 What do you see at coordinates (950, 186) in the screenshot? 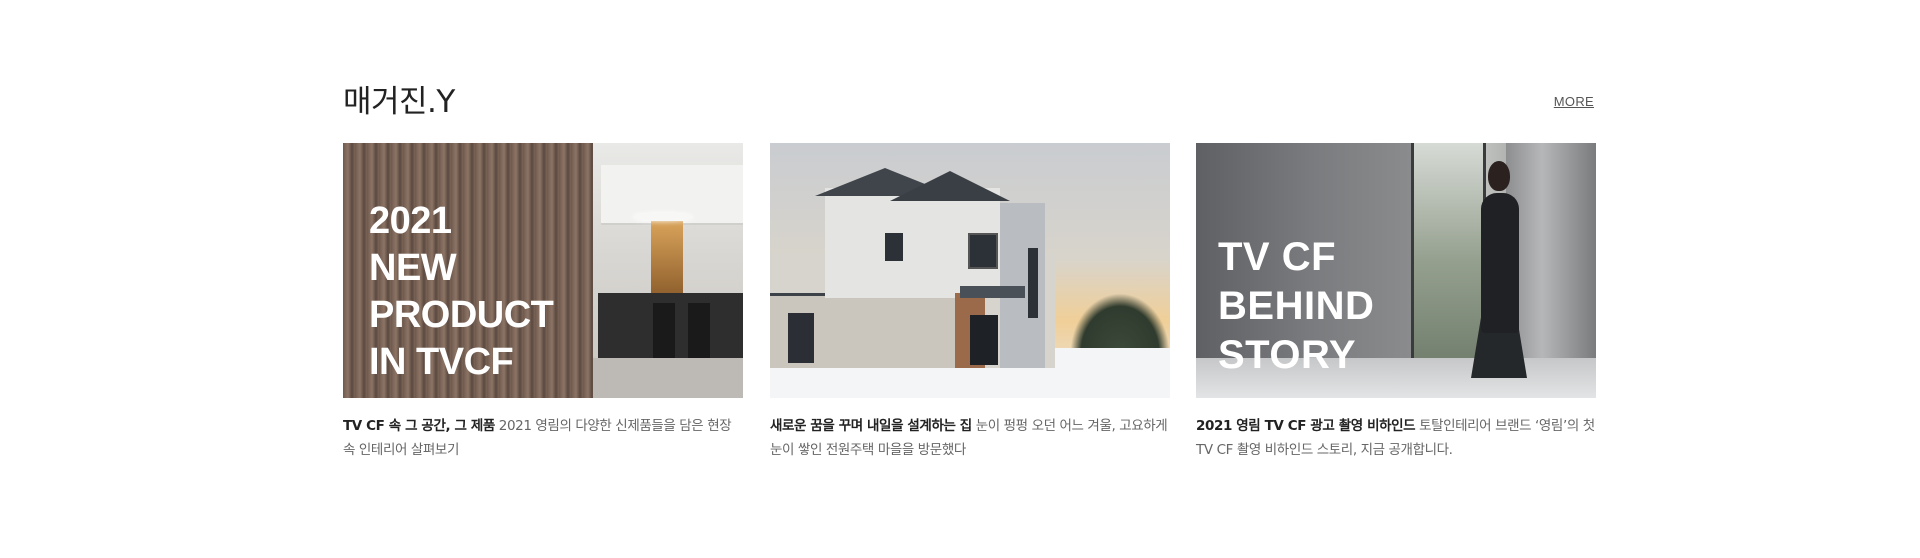
I see `roof` at bounding box center [950, 186].